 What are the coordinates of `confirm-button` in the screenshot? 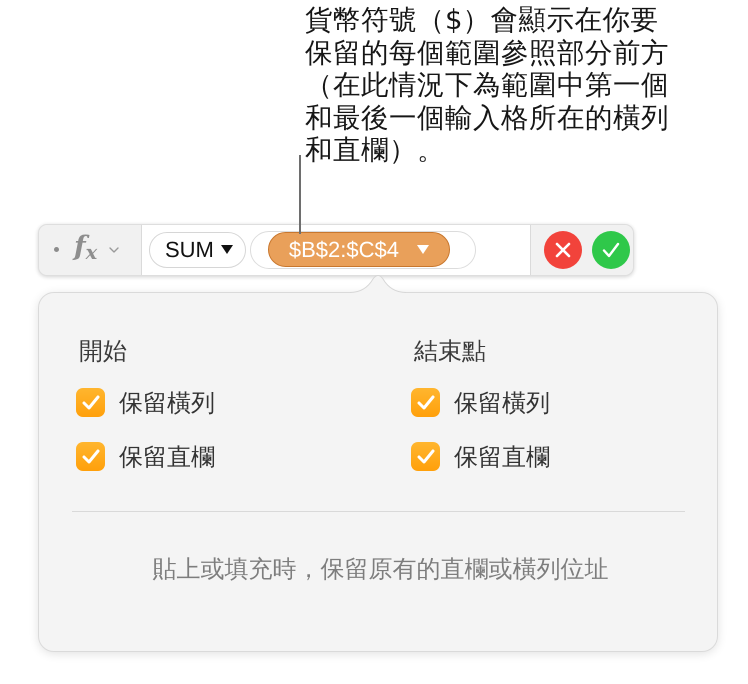 It's located at (611, 249).